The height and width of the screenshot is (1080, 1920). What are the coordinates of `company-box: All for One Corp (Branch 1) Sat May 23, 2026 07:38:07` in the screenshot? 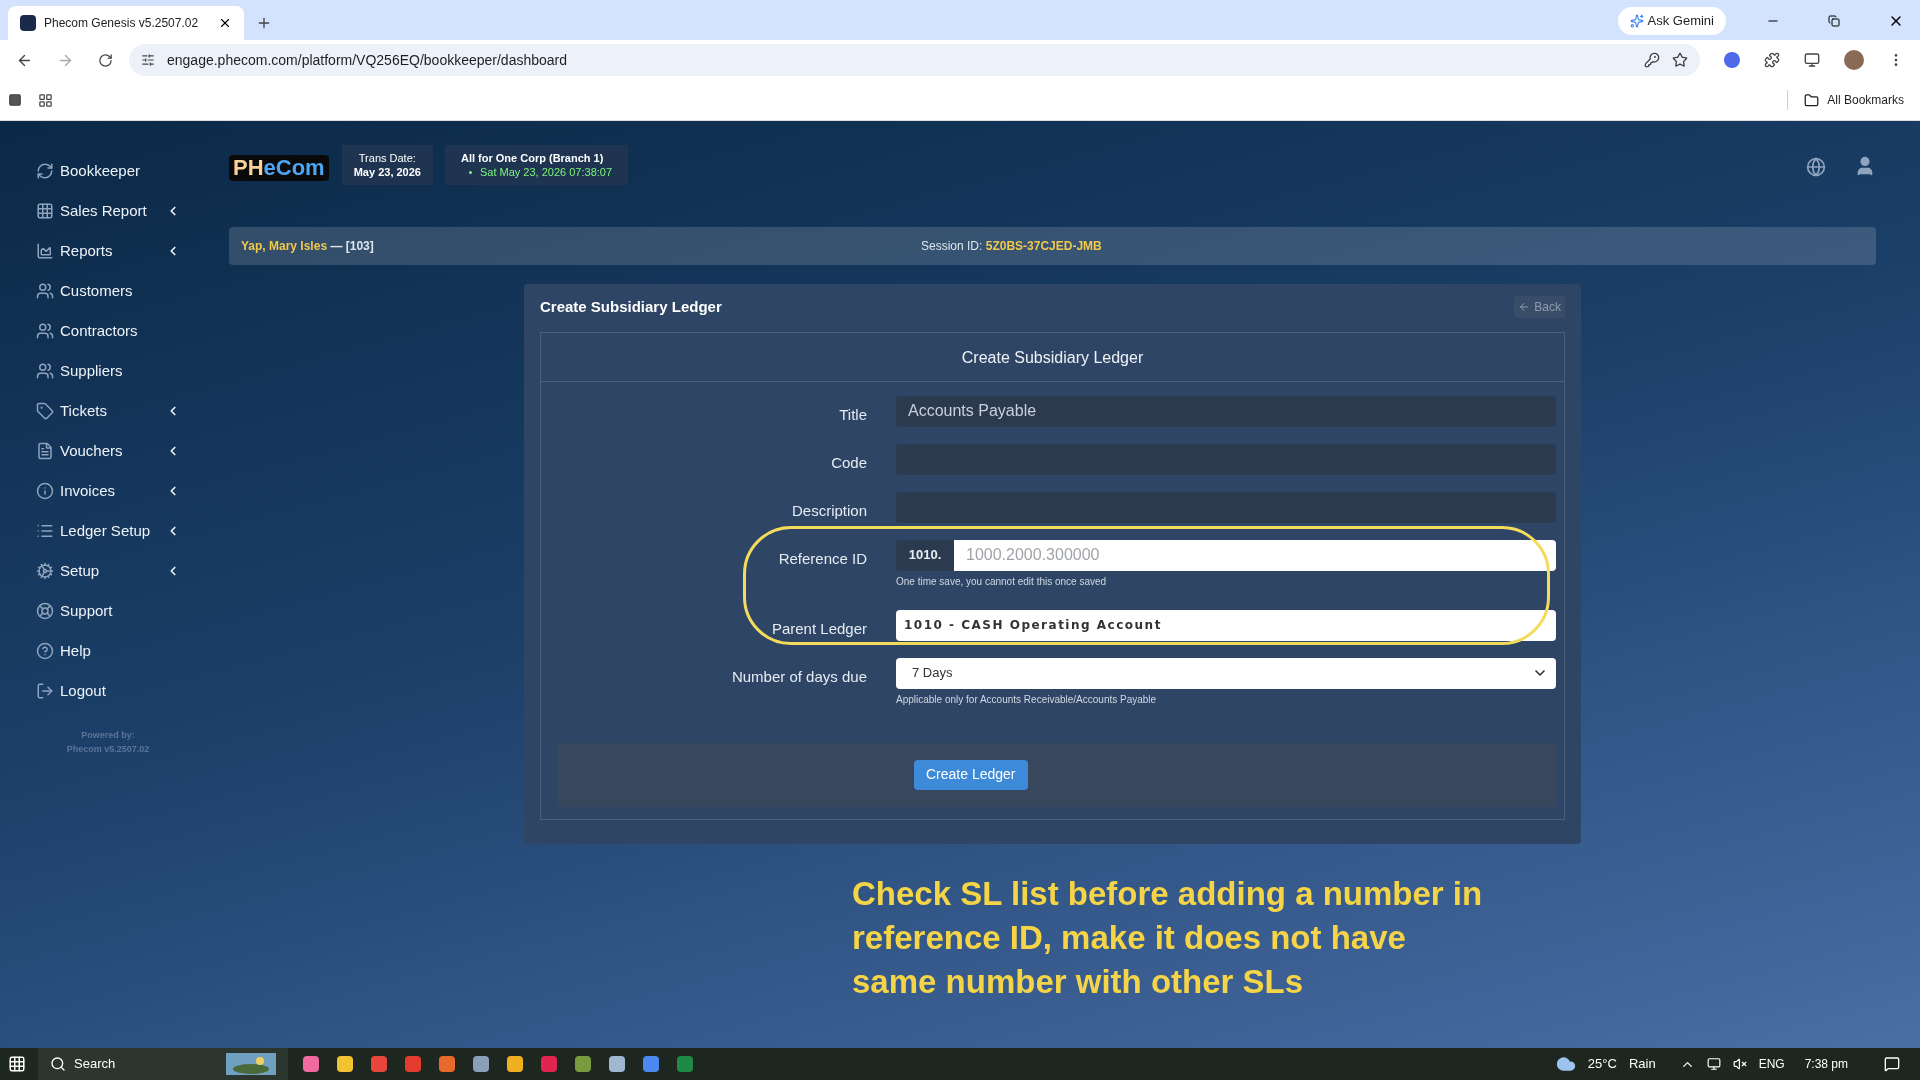 It's located at (536, 165).